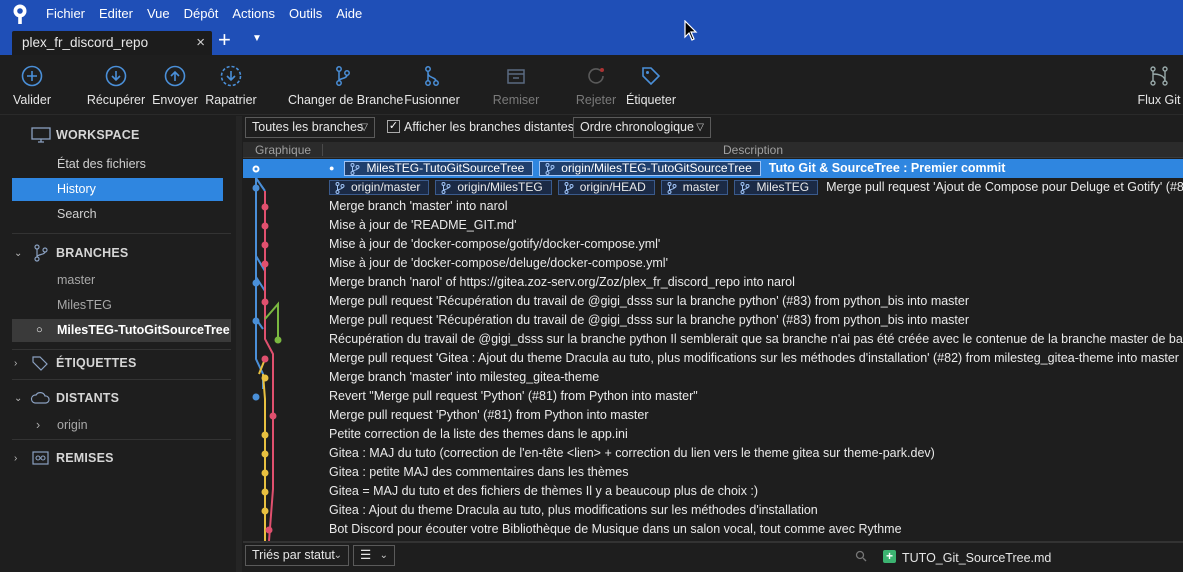 The height and width of the screenshot is (572, 1183). Describe the element at coordinates (41, 135) in the screenshot. I see `monitor-icon` at that location.